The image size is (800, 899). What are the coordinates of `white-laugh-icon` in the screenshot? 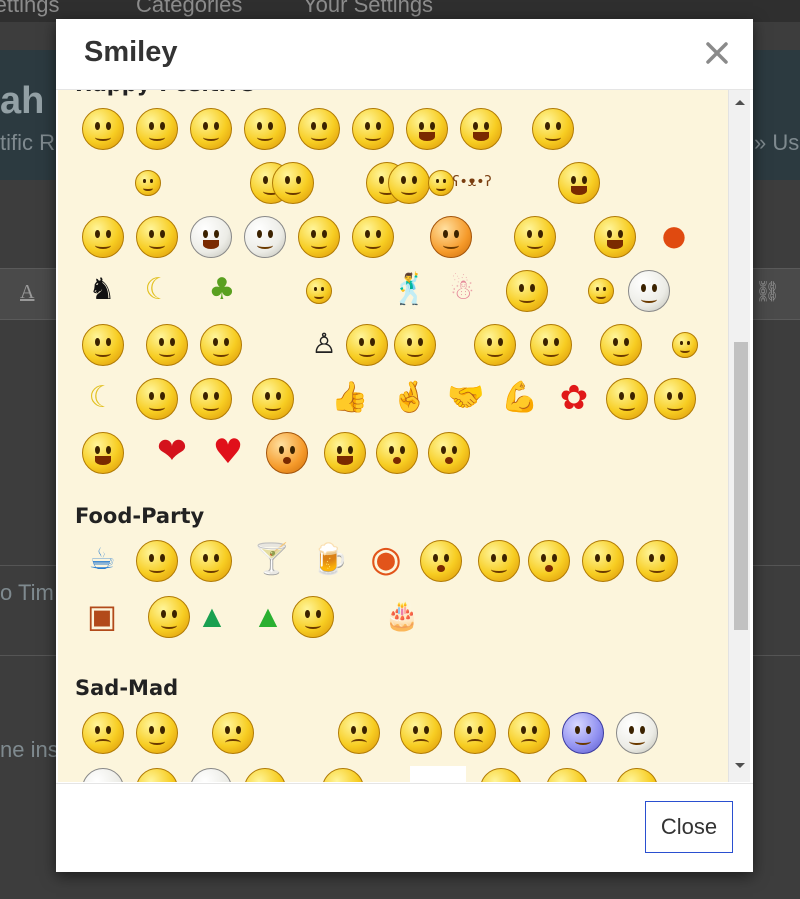 It's located at (210, 236).